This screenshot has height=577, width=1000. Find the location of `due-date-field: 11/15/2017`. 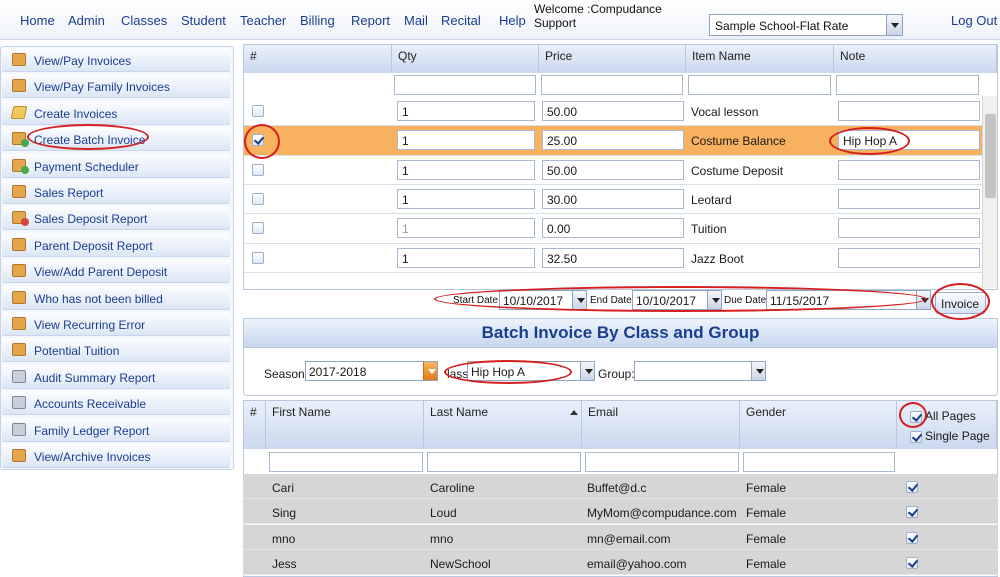

due-date-field: 11/15/2017 is located at coordinates (848, 300).